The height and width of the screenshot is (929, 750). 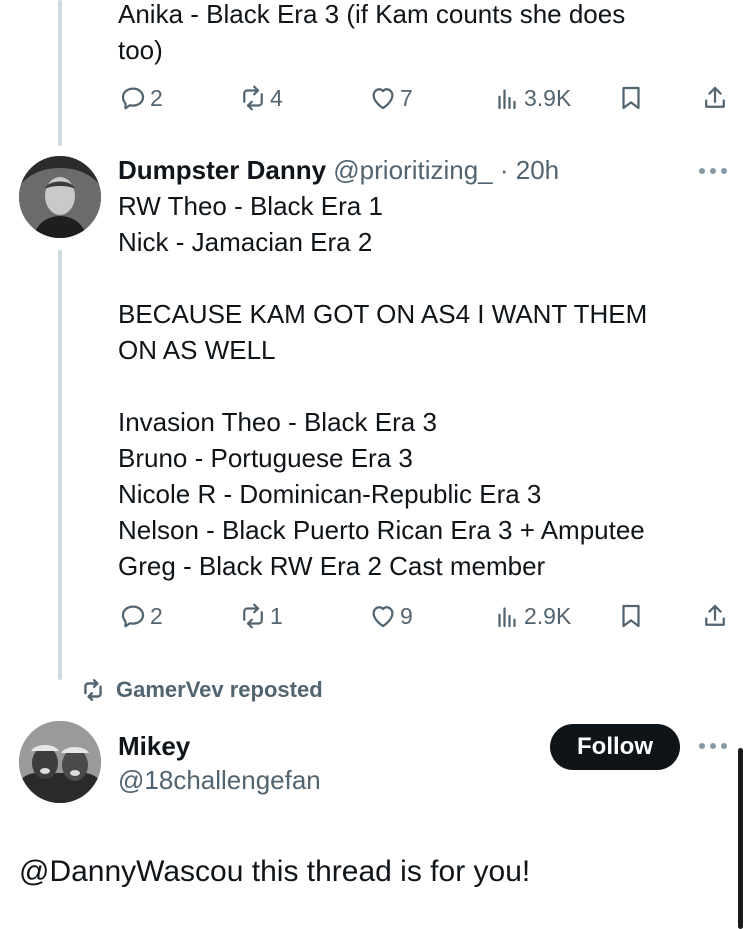 I want to click on post2-more-icon, so click(x=713, y=171).